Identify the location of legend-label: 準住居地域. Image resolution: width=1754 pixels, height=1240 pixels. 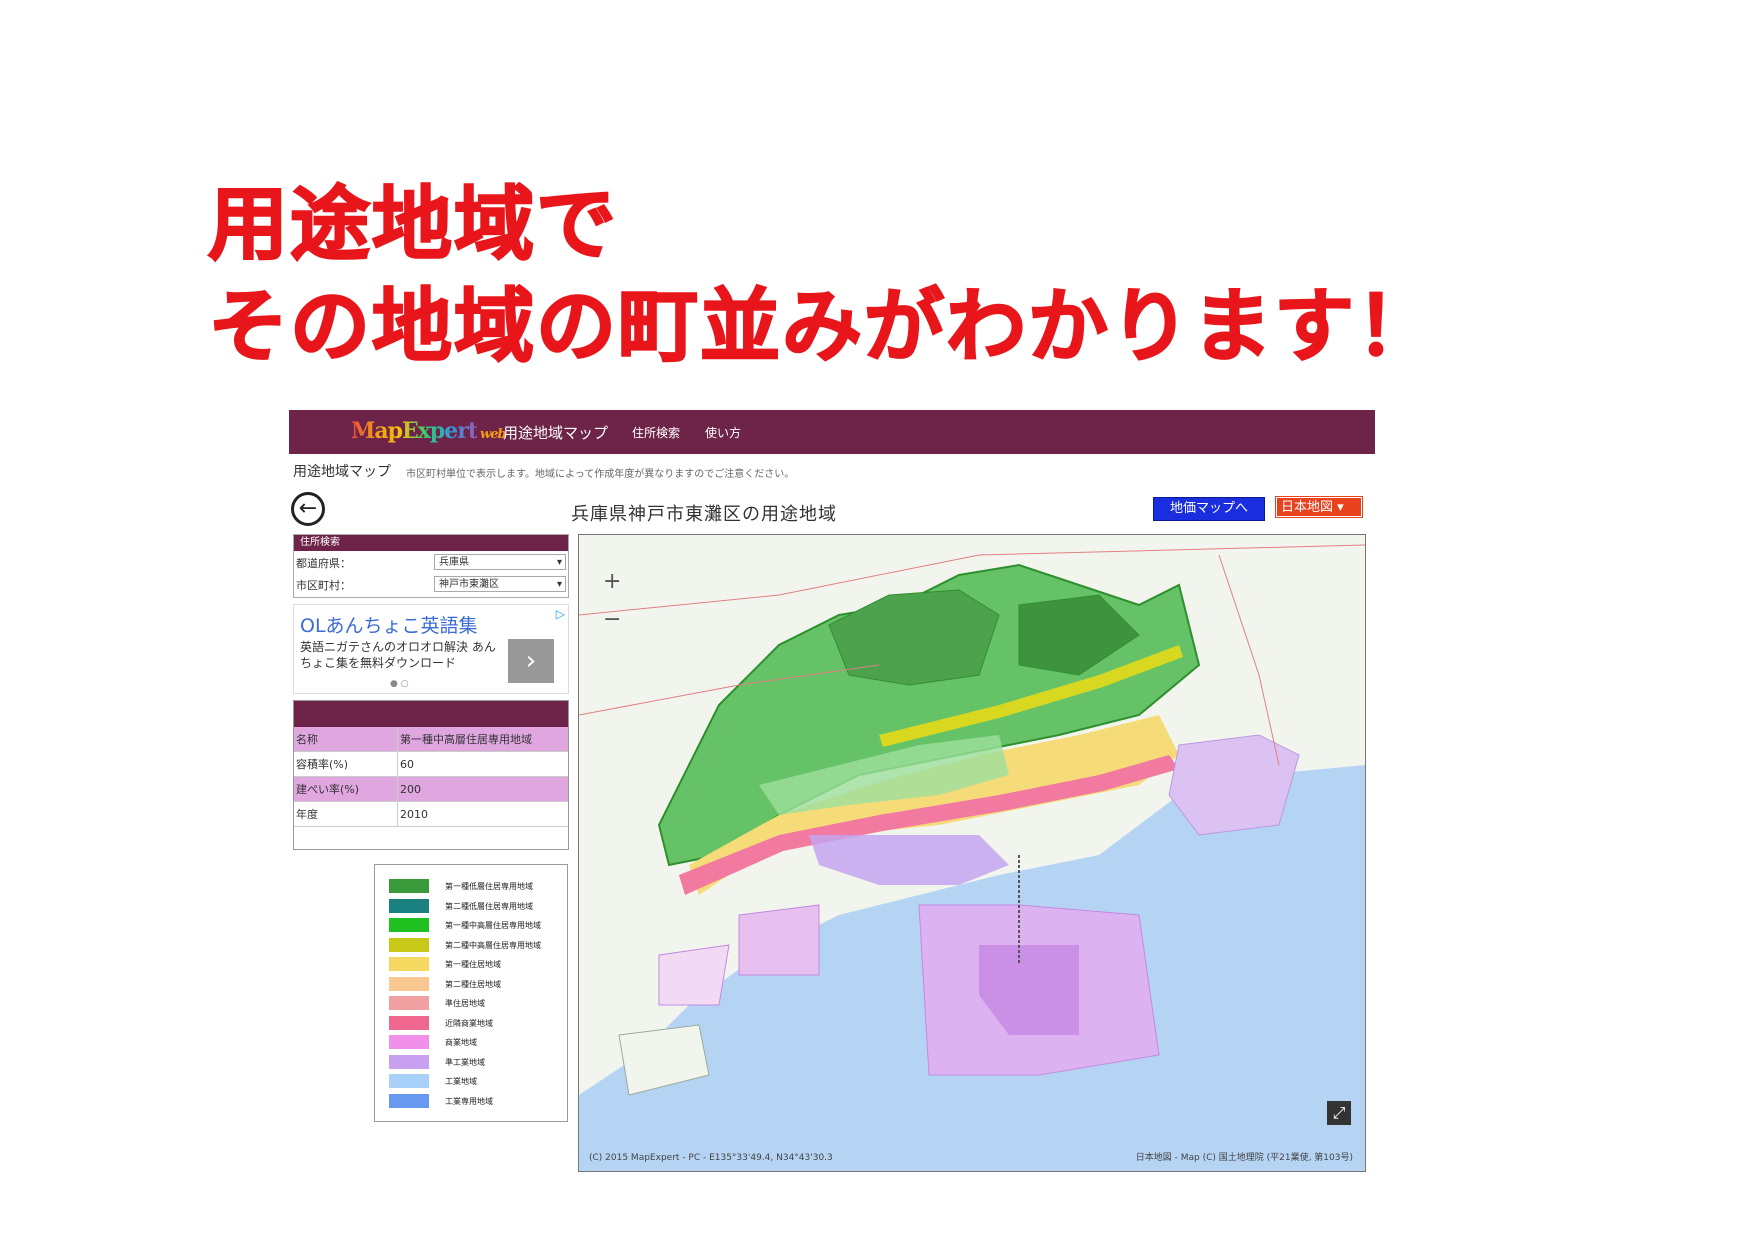
(465, 1003).